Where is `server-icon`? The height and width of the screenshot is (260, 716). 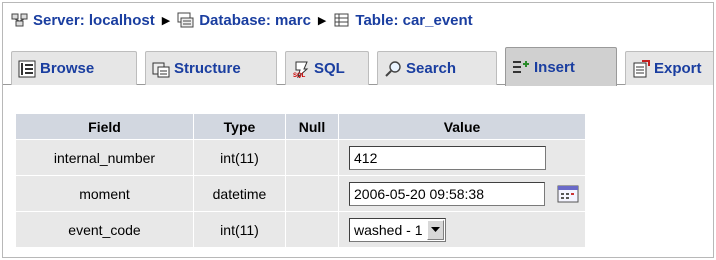
server-icon is located at coordinates (19, 20).